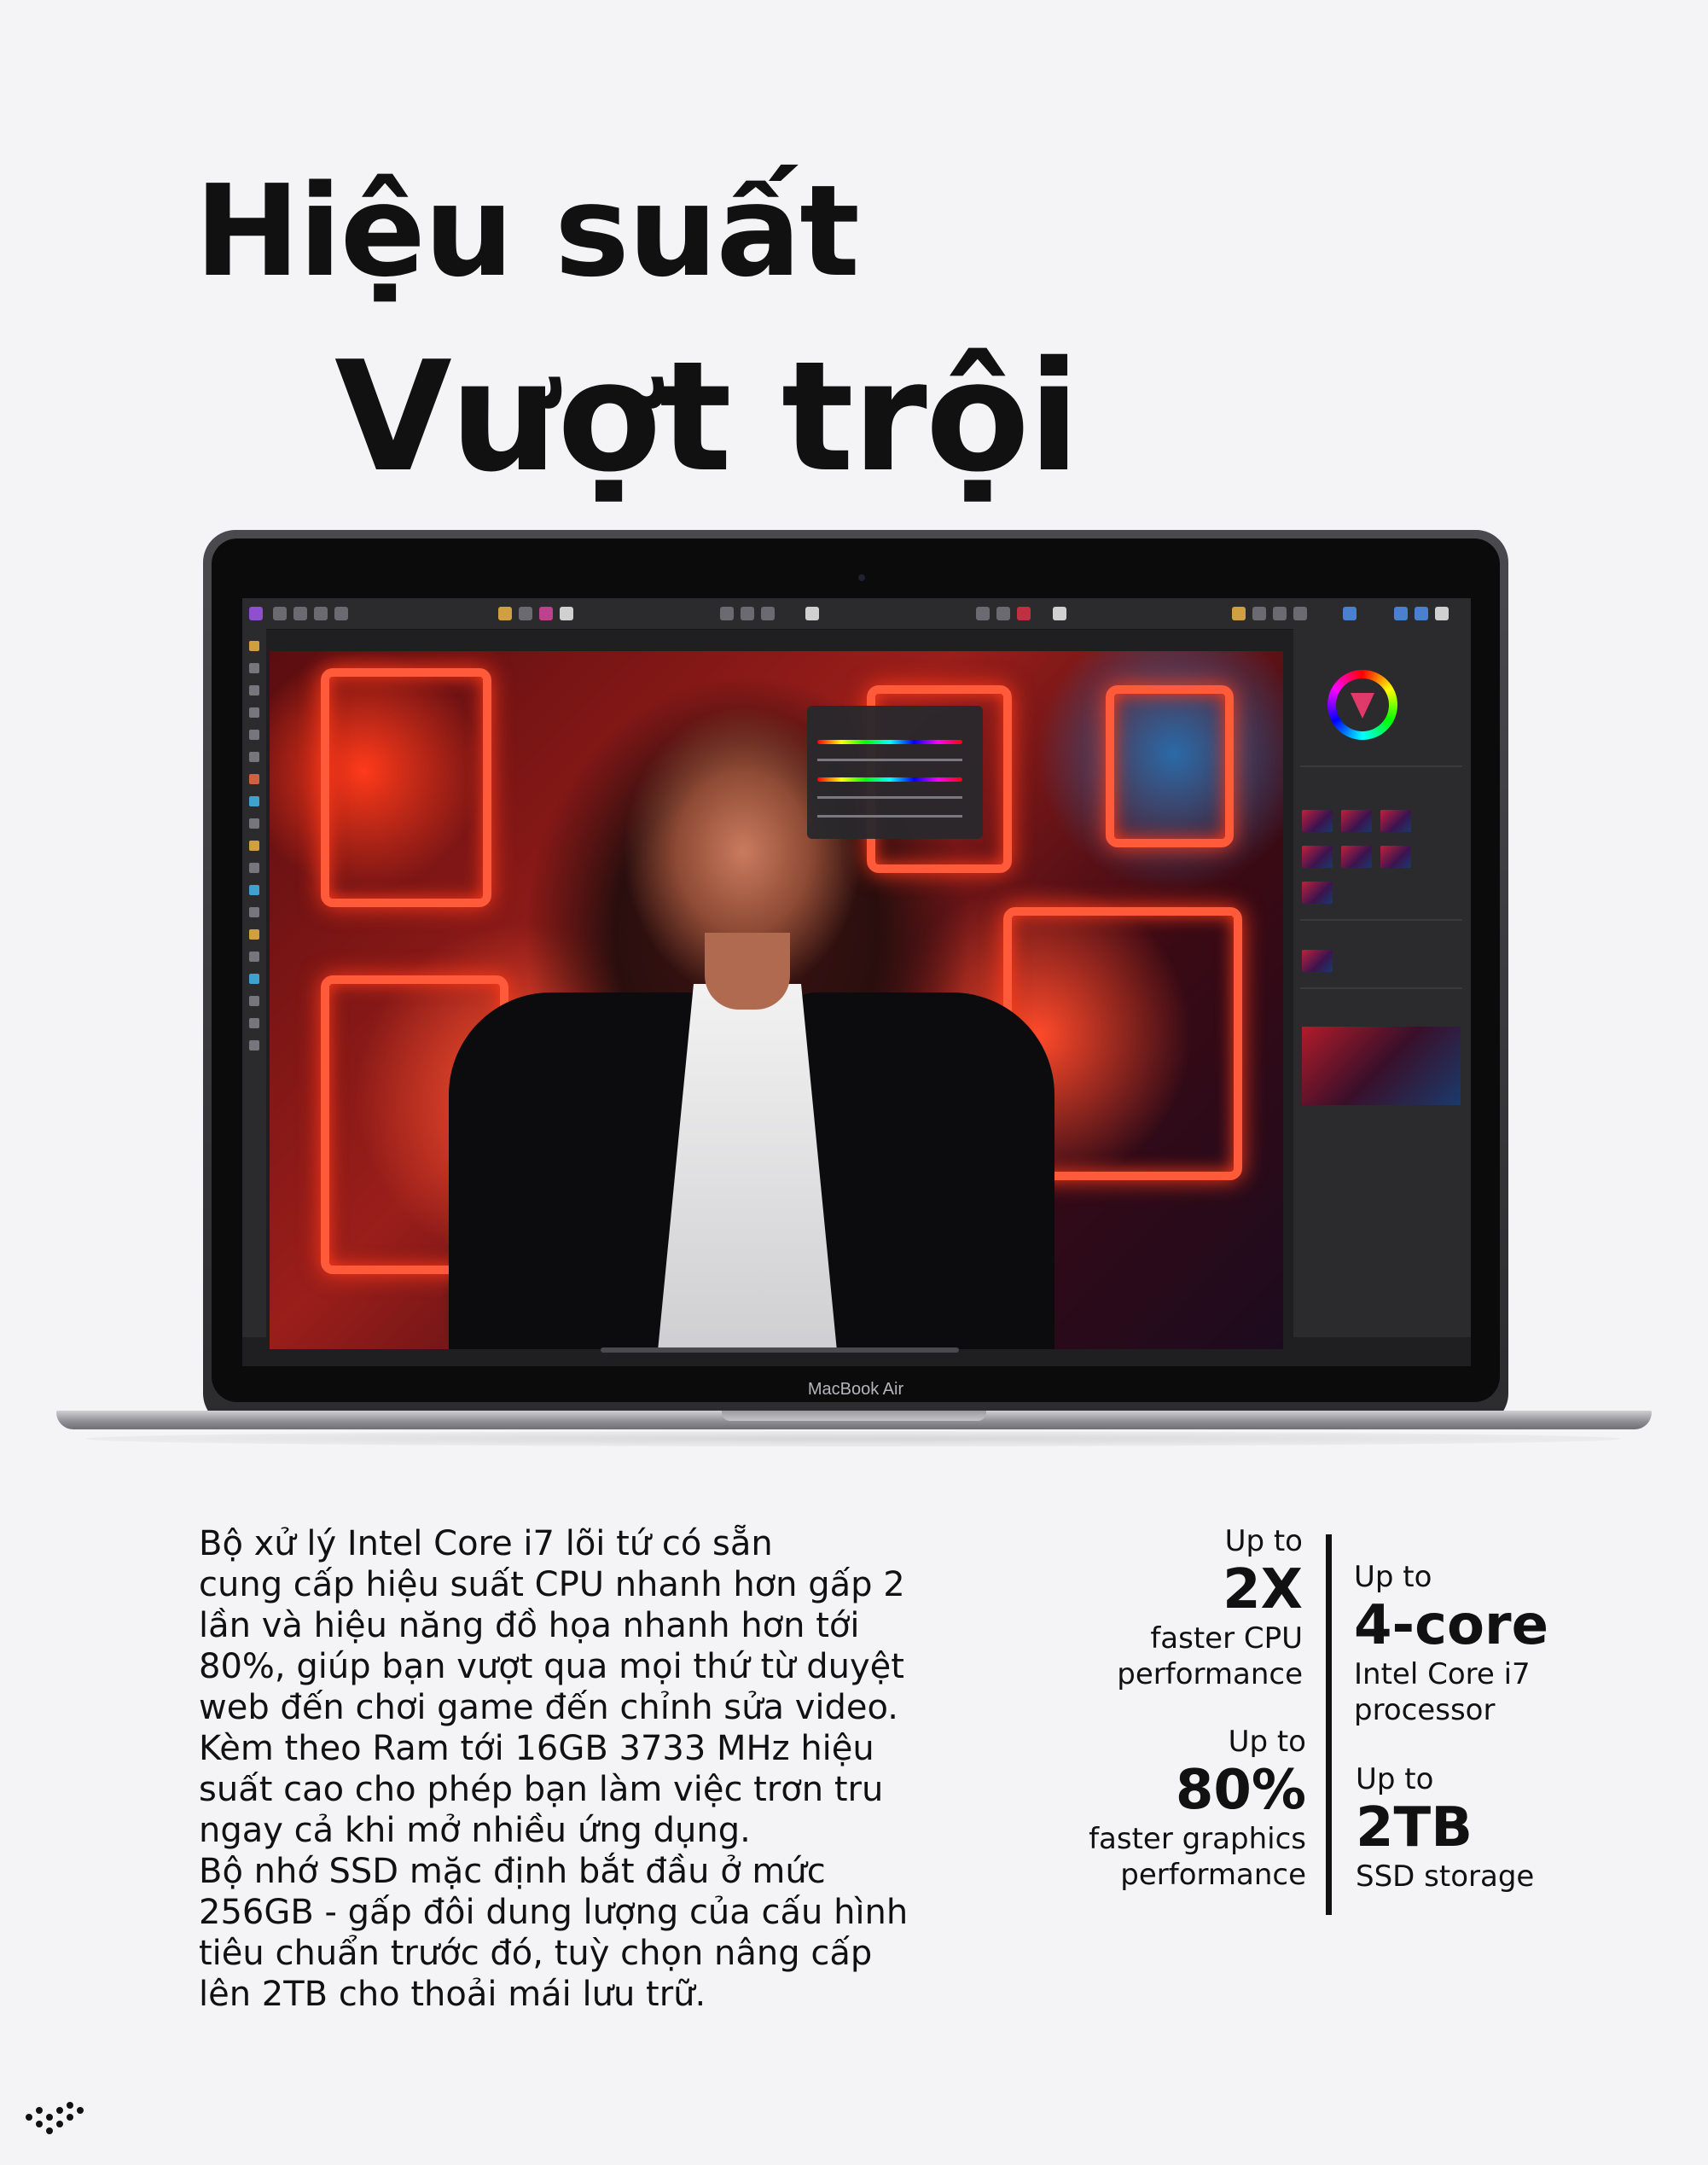 Image resolution: width=1708 pixels, height=2165 pixels. Describe the element at coordinates (254, 779) in the screenshot. I see `fill-tool-icon` at that location.